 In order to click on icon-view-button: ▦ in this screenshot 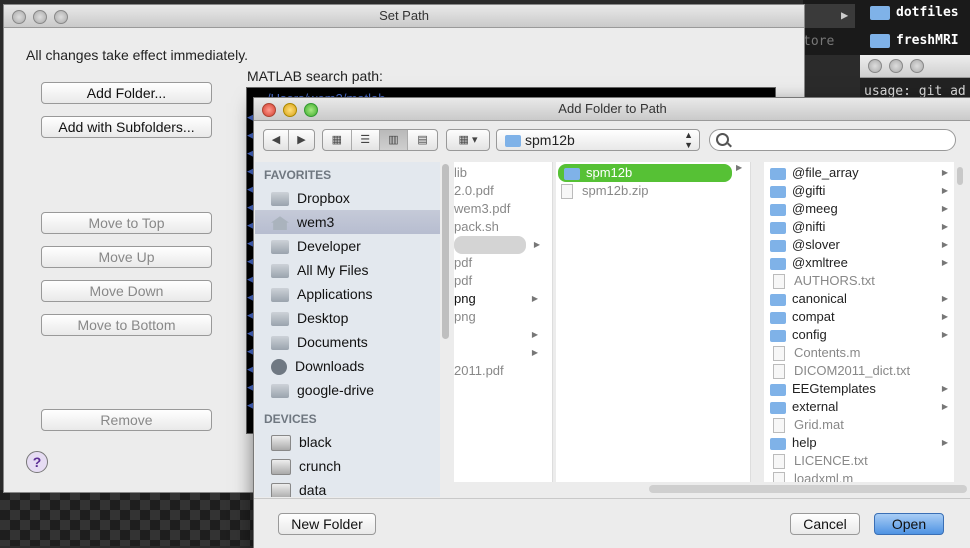, I will do `click(337, 140)`.